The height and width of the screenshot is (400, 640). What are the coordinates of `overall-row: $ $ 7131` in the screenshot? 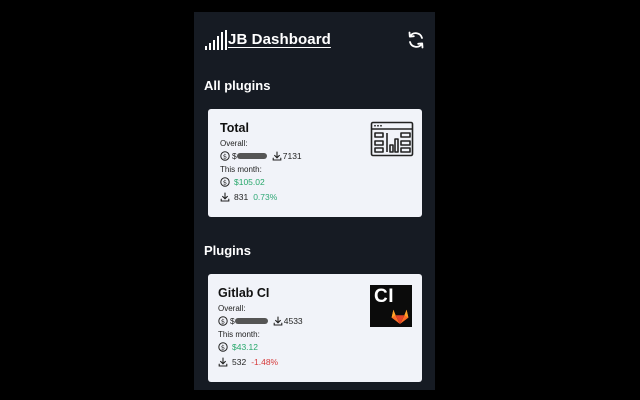 It's located at (261, 156).